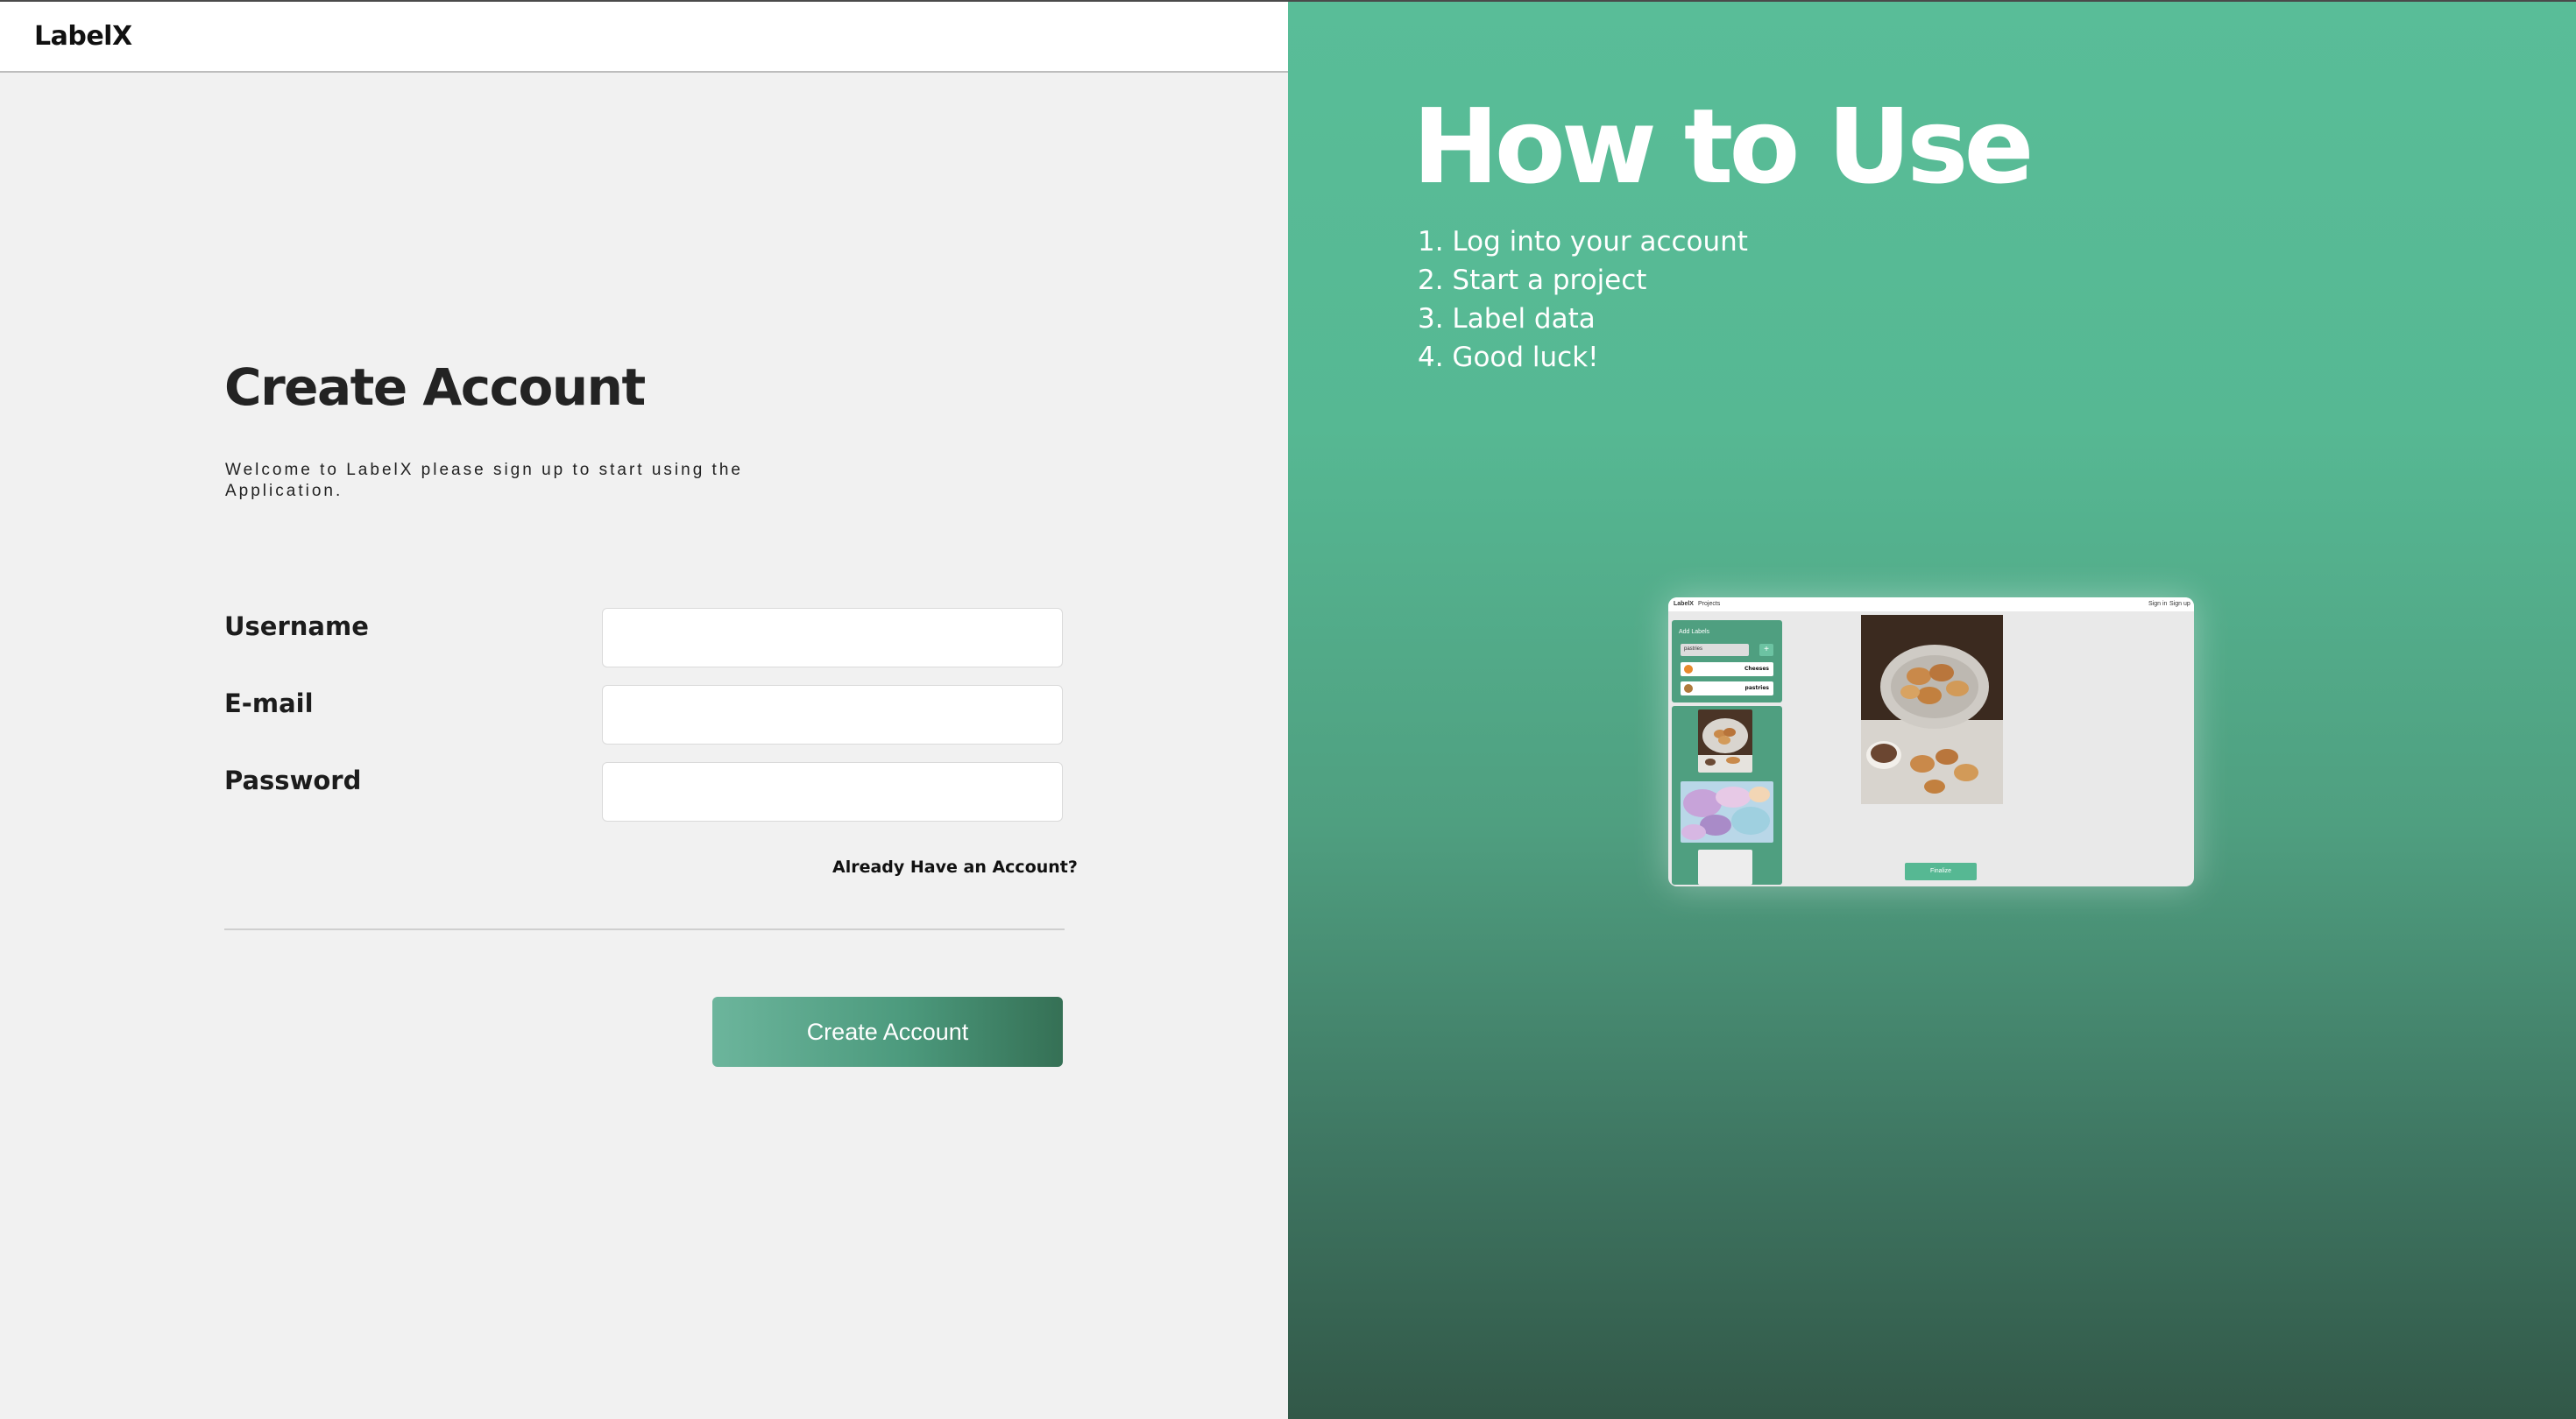 The width and height of the screenshot is (2576, 1419). Describe the element at coordinates (2179, 604) in the screenshot. I see `preview-nav-sign-up: Sign up` at that location.